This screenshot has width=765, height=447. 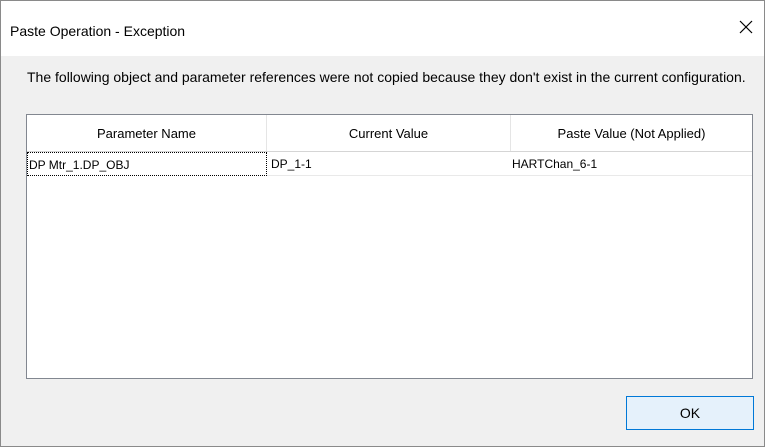 I want to click on column-header-parameter-name: Parameter Name, so click(x=147, y=133).